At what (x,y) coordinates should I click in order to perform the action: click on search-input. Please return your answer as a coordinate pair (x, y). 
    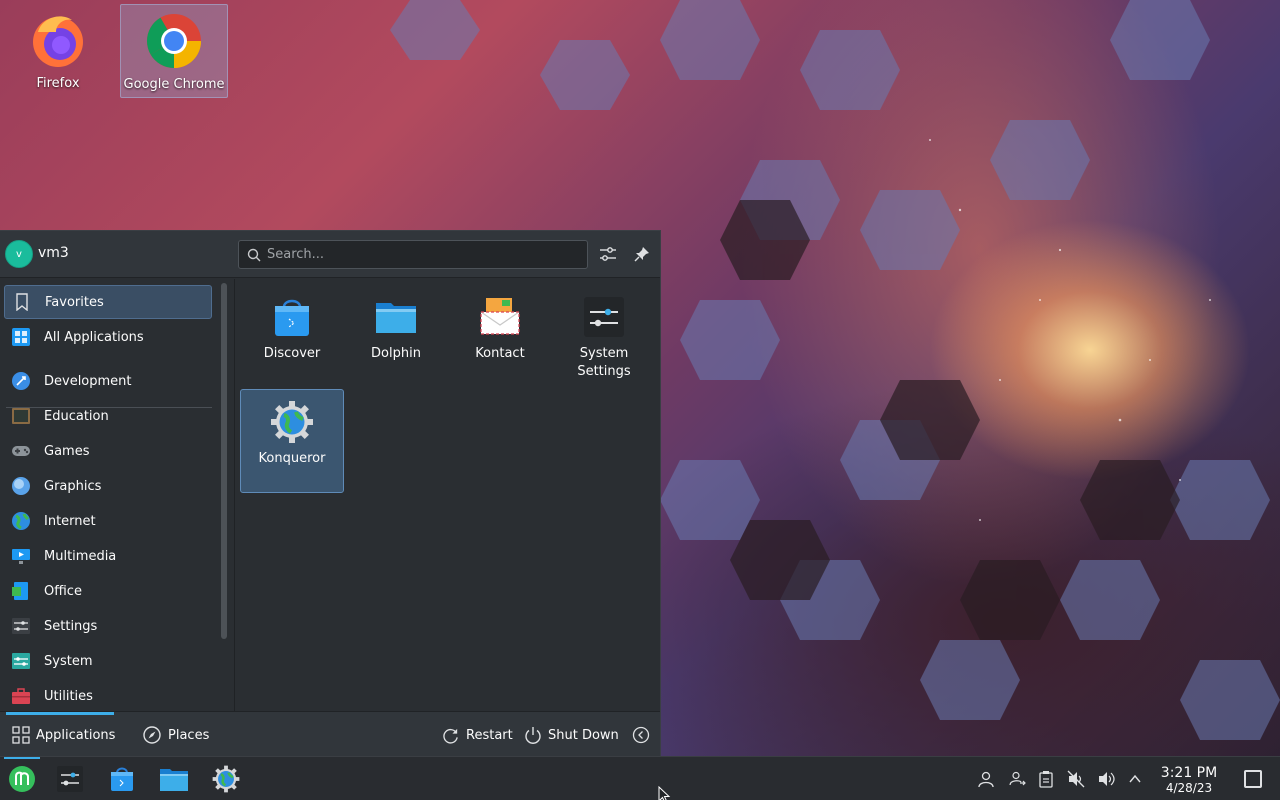
    Looking at the image, I should click on (422, 254).